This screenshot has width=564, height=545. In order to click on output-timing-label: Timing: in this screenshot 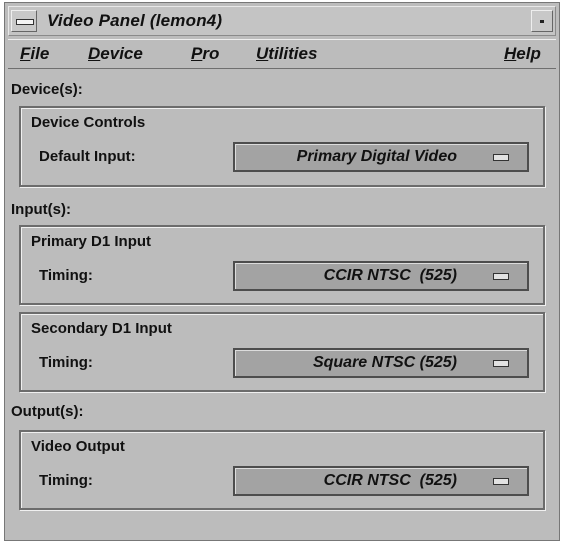, I will do `click(66, 480)`.